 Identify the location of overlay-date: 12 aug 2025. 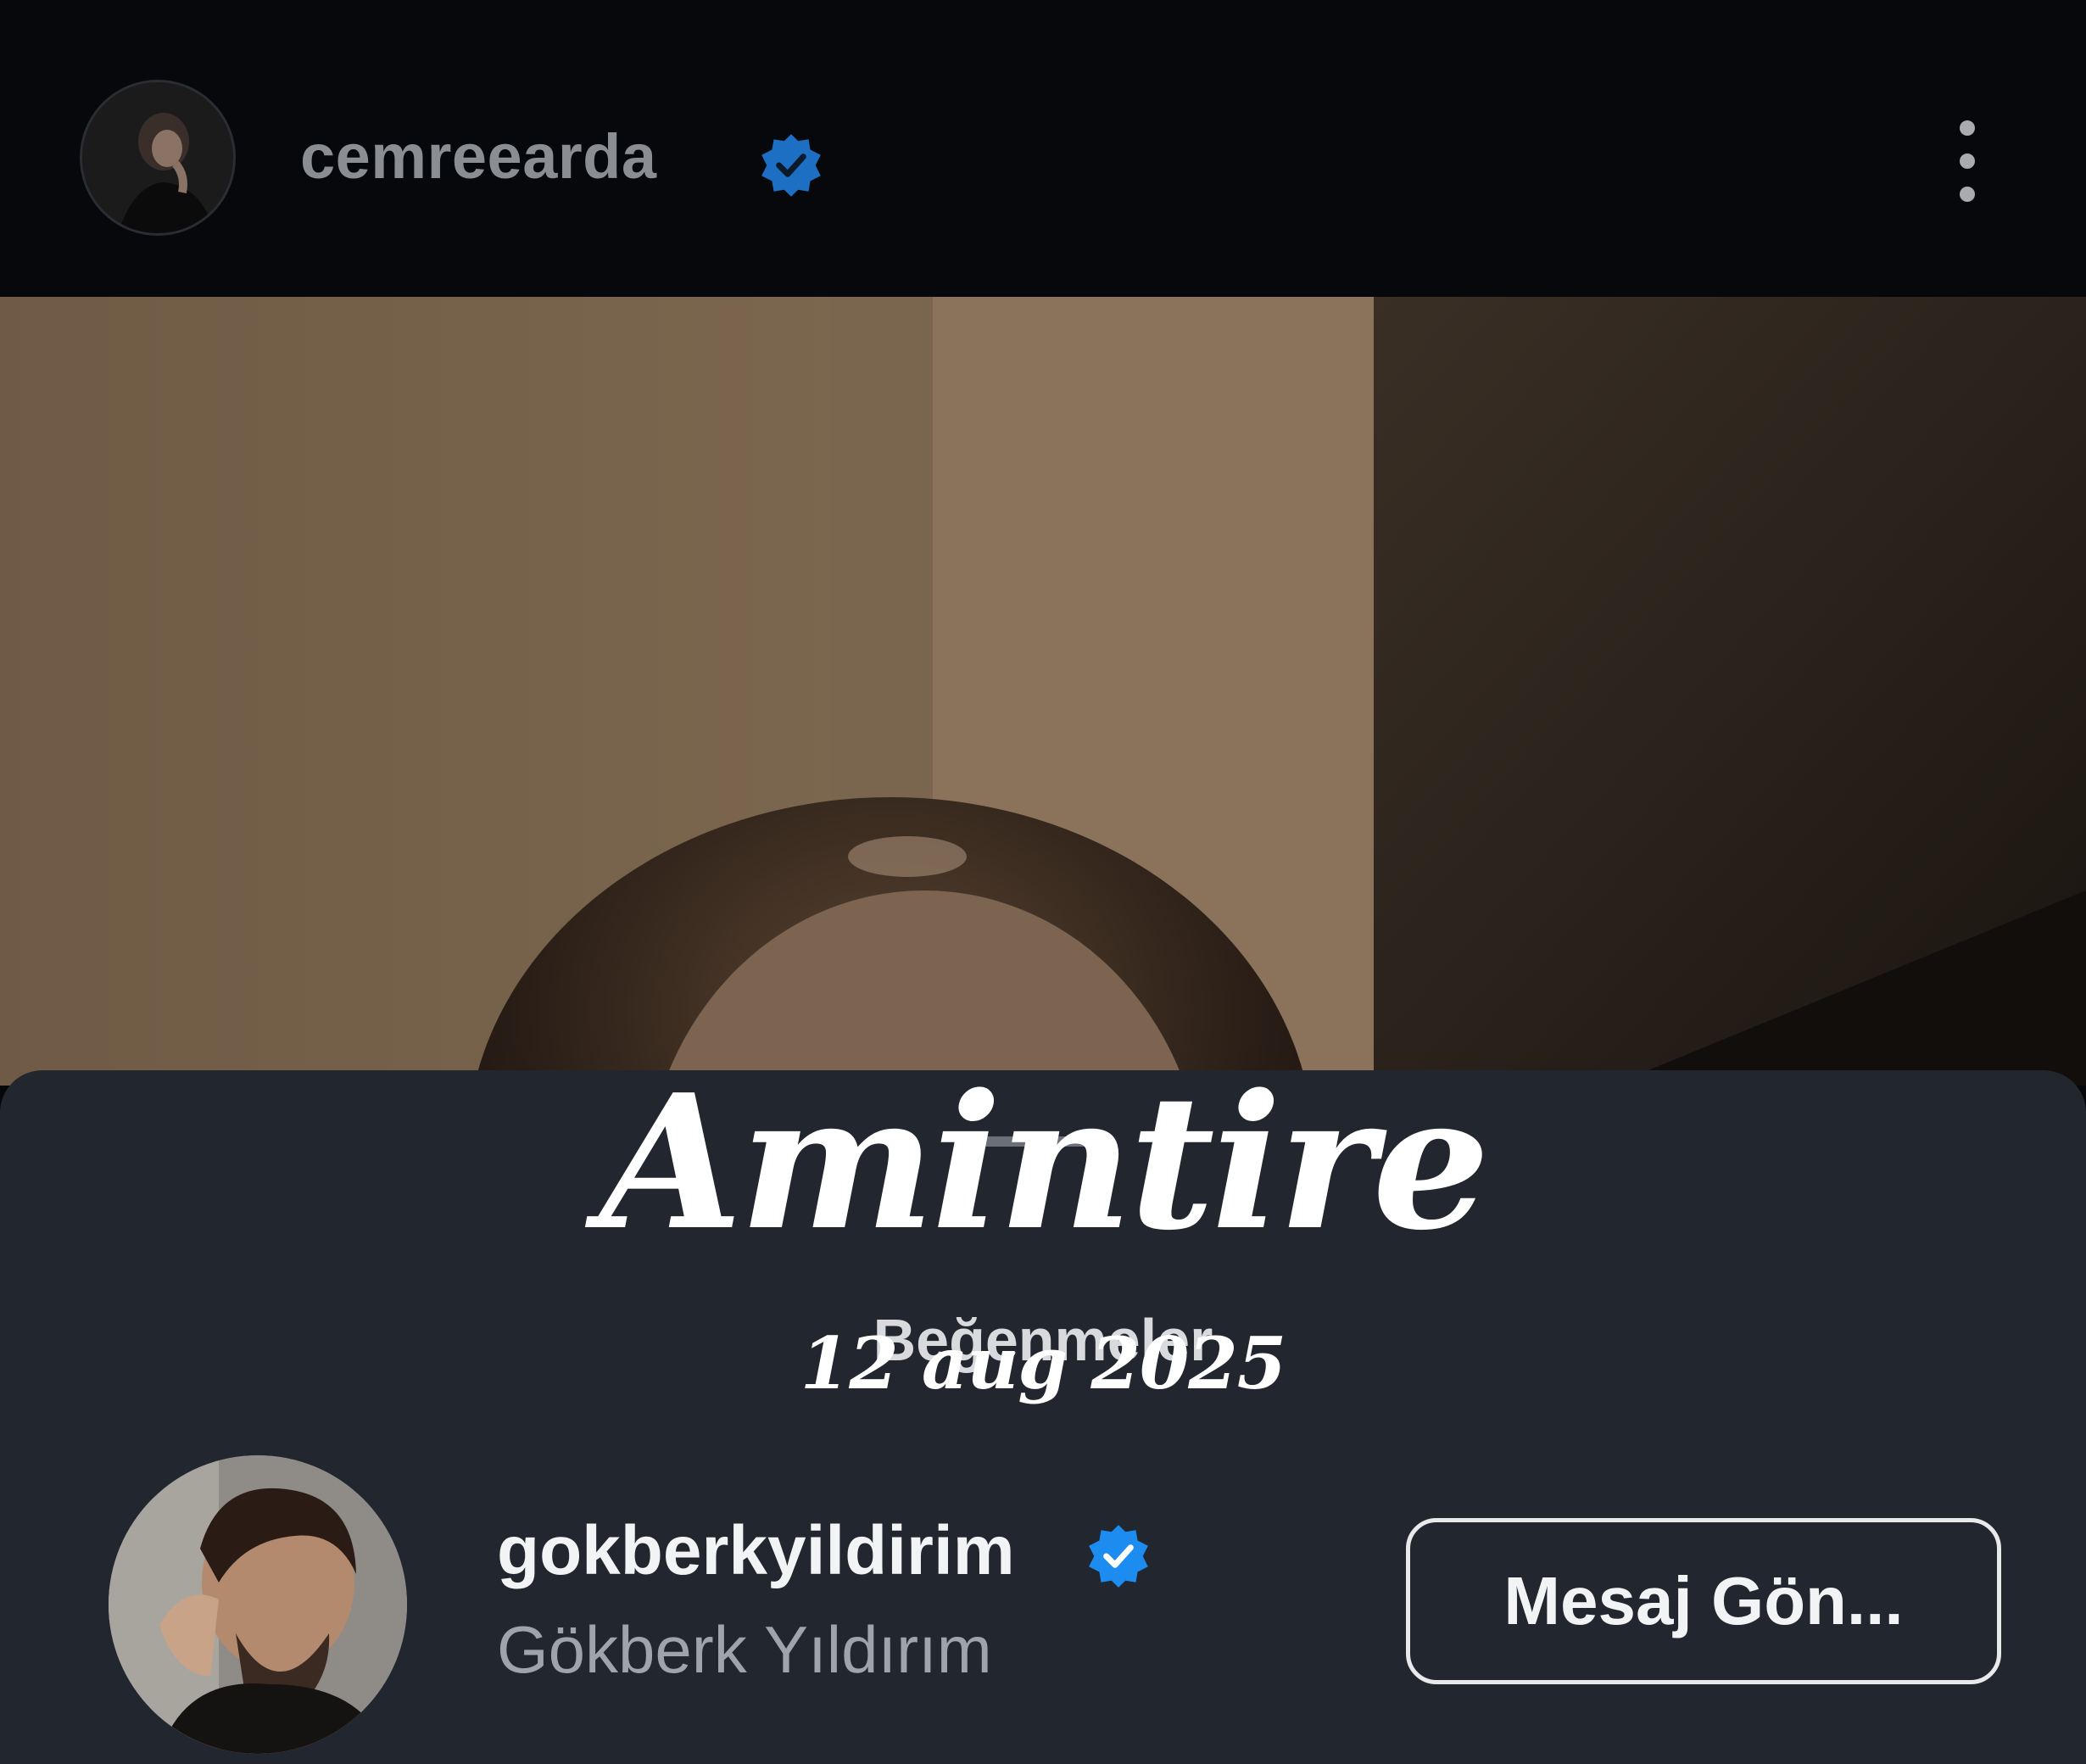
(1043, 1363).